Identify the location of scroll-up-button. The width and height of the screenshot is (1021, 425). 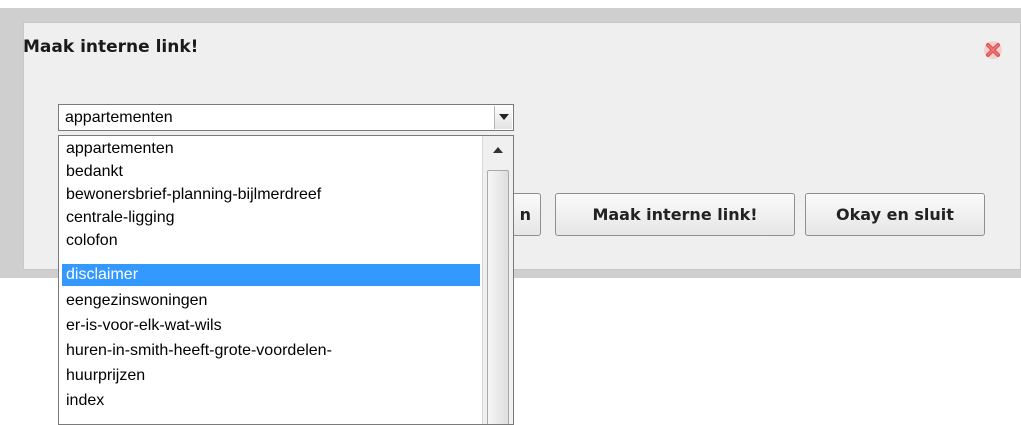
(498, 150).